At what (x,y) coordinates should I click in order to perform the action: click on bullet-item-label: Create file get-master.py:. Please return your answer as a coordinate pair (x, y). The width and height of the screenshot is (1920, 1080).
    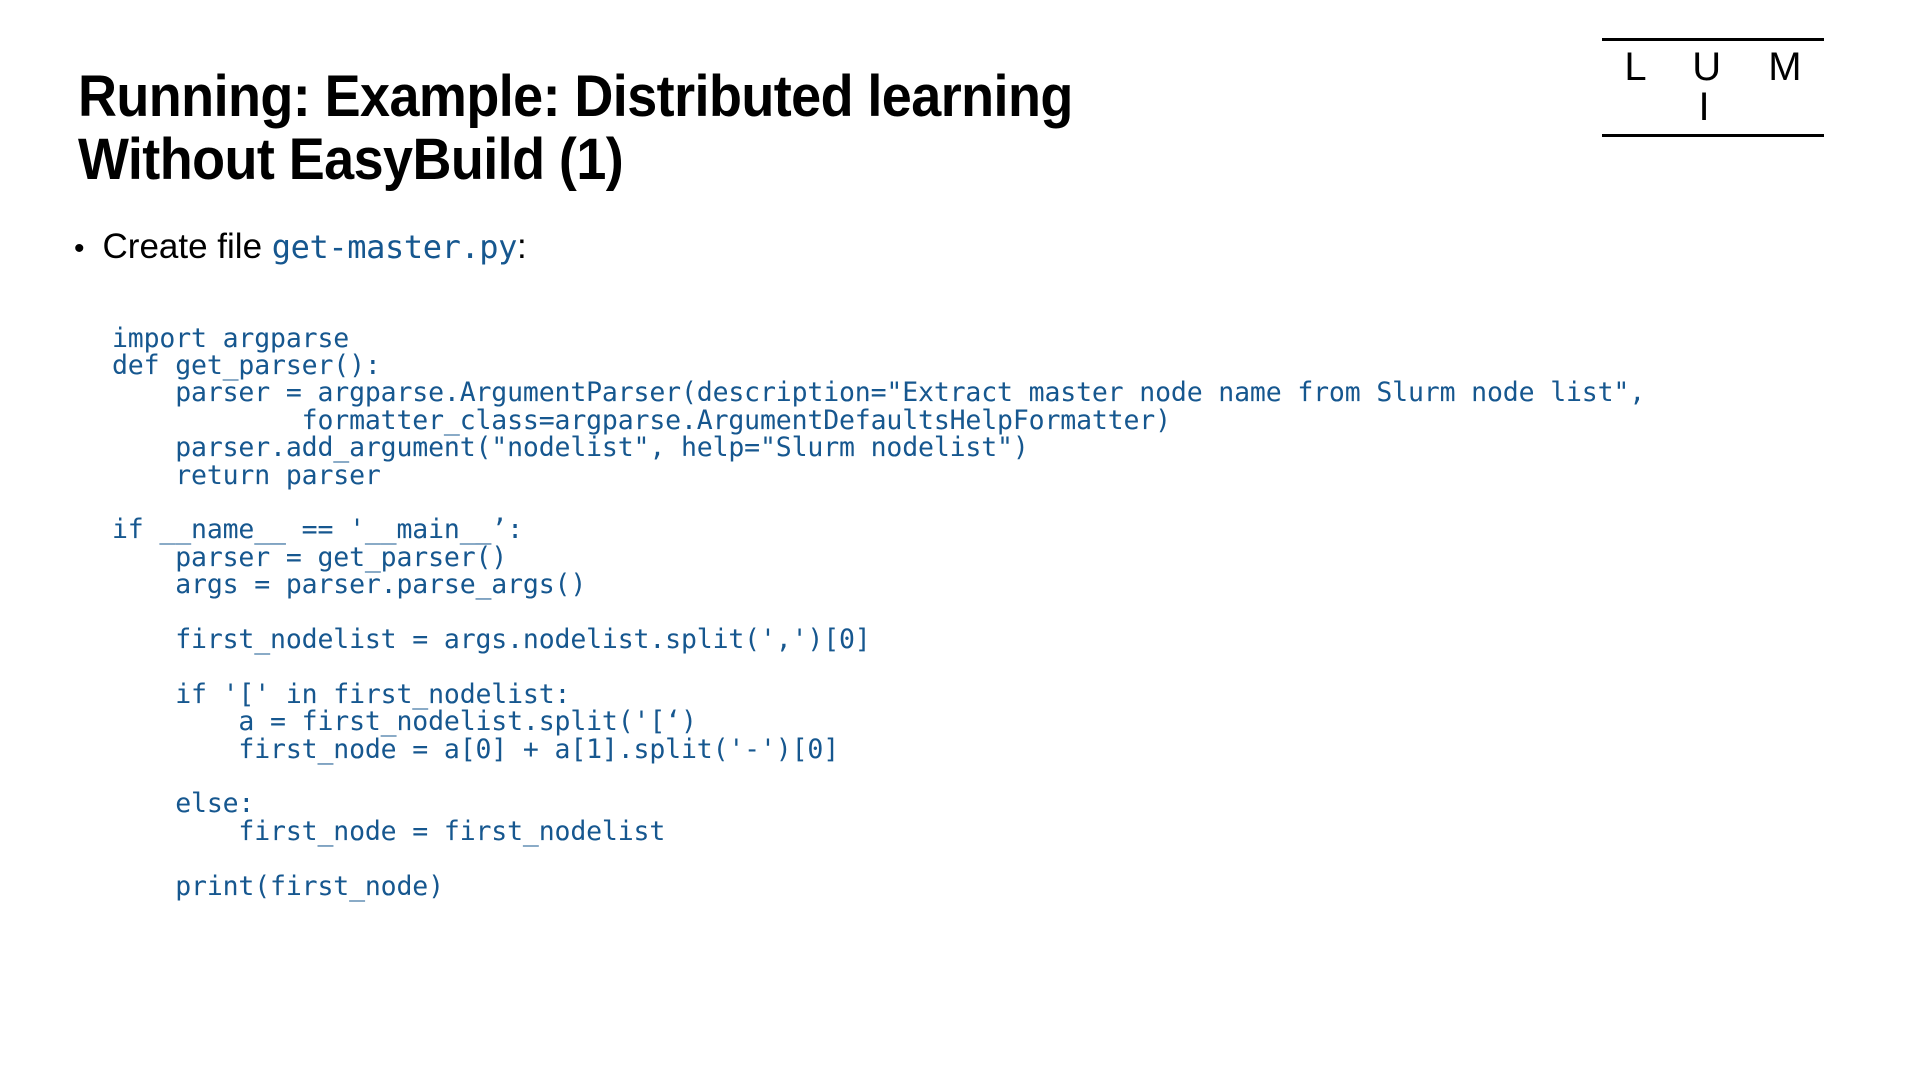
    Looking at the image, I should click on (314, 247).